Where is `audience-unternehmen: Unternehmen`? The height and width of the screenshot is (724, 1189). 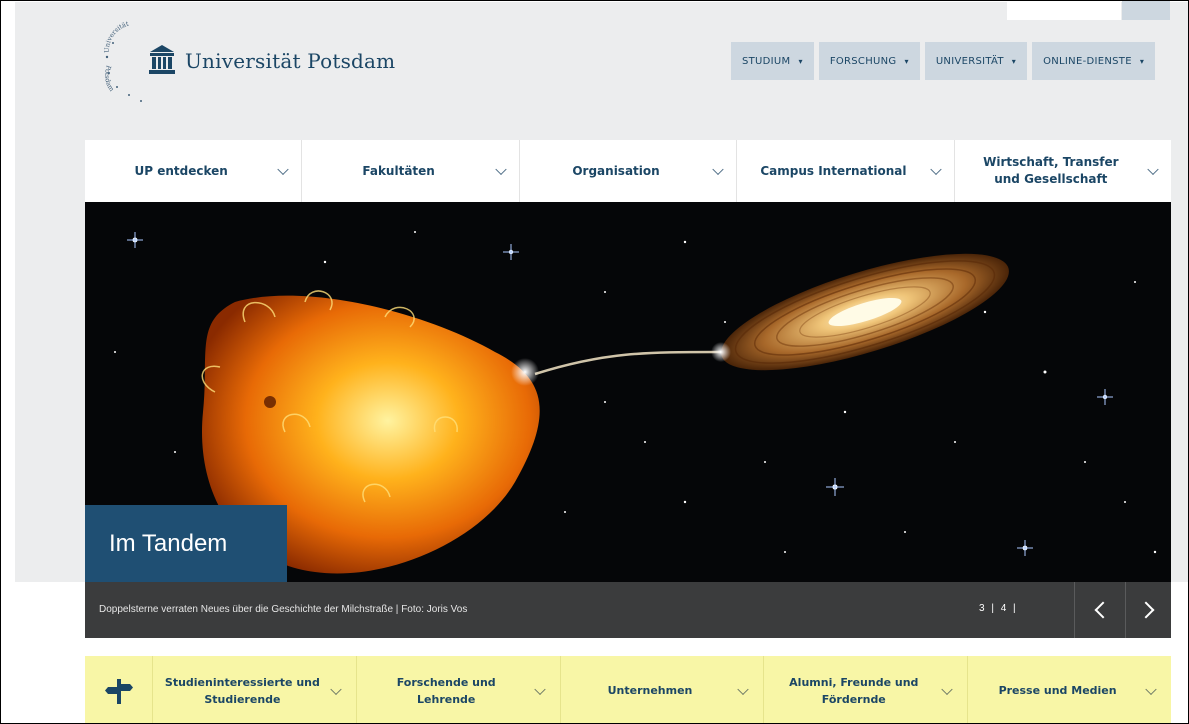
audience-unternehmen: Unternehmen is located at coordinates (663, 689).